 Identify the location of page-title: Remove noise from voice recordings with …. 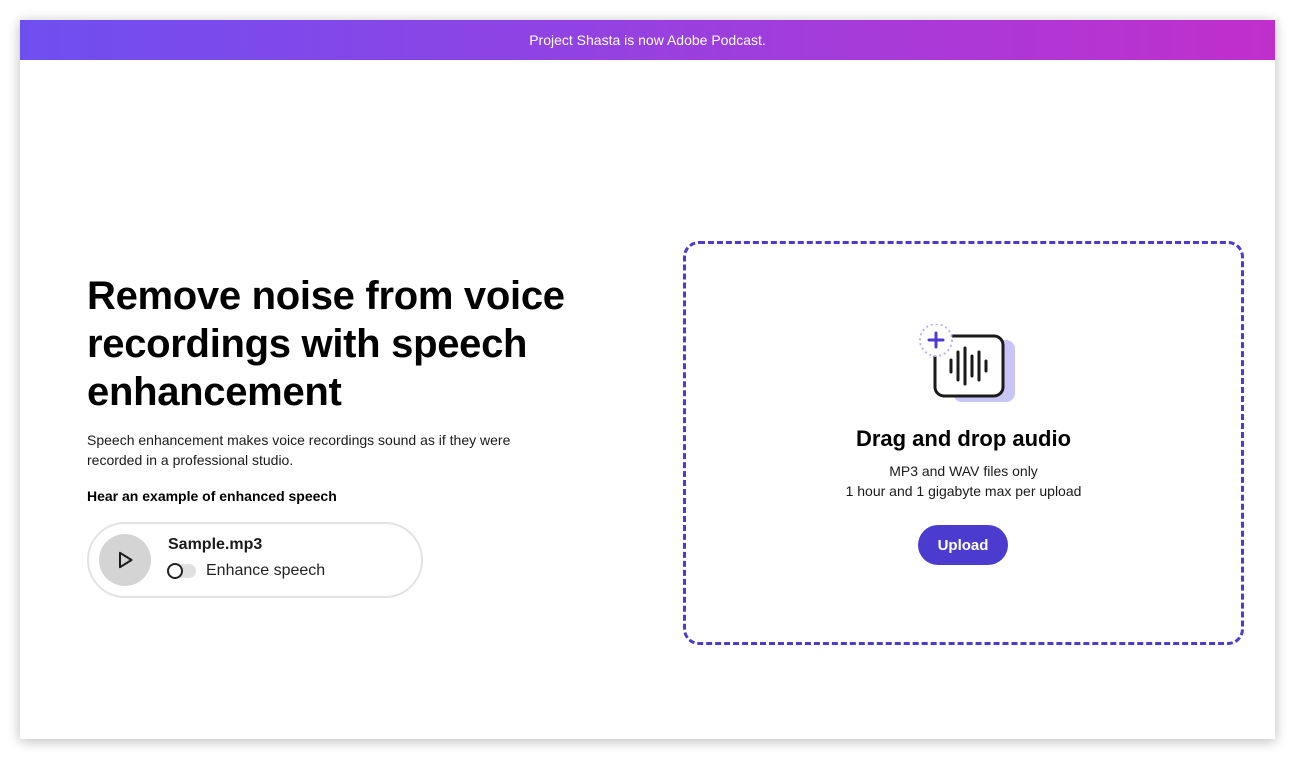
(326, 344).